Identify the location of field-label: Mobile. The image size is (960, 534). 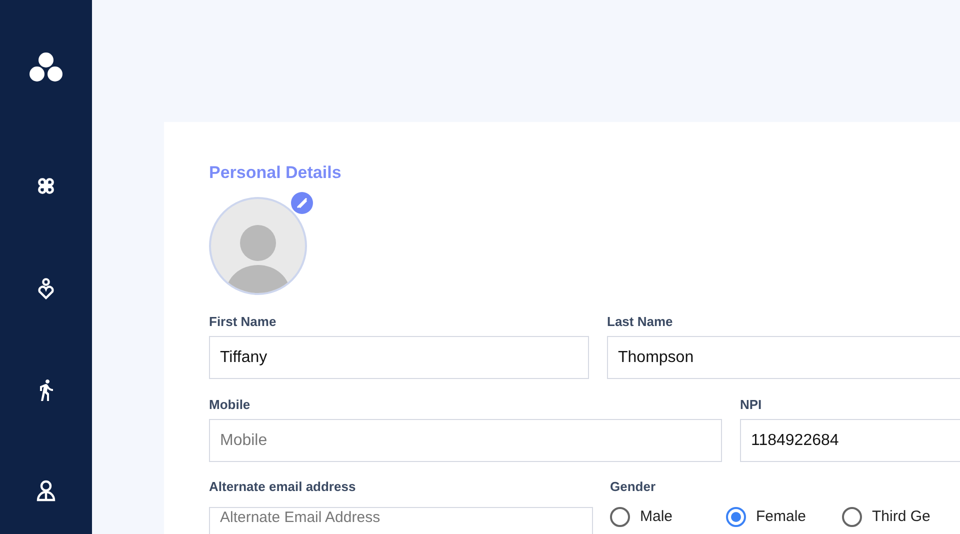
(230, 405).